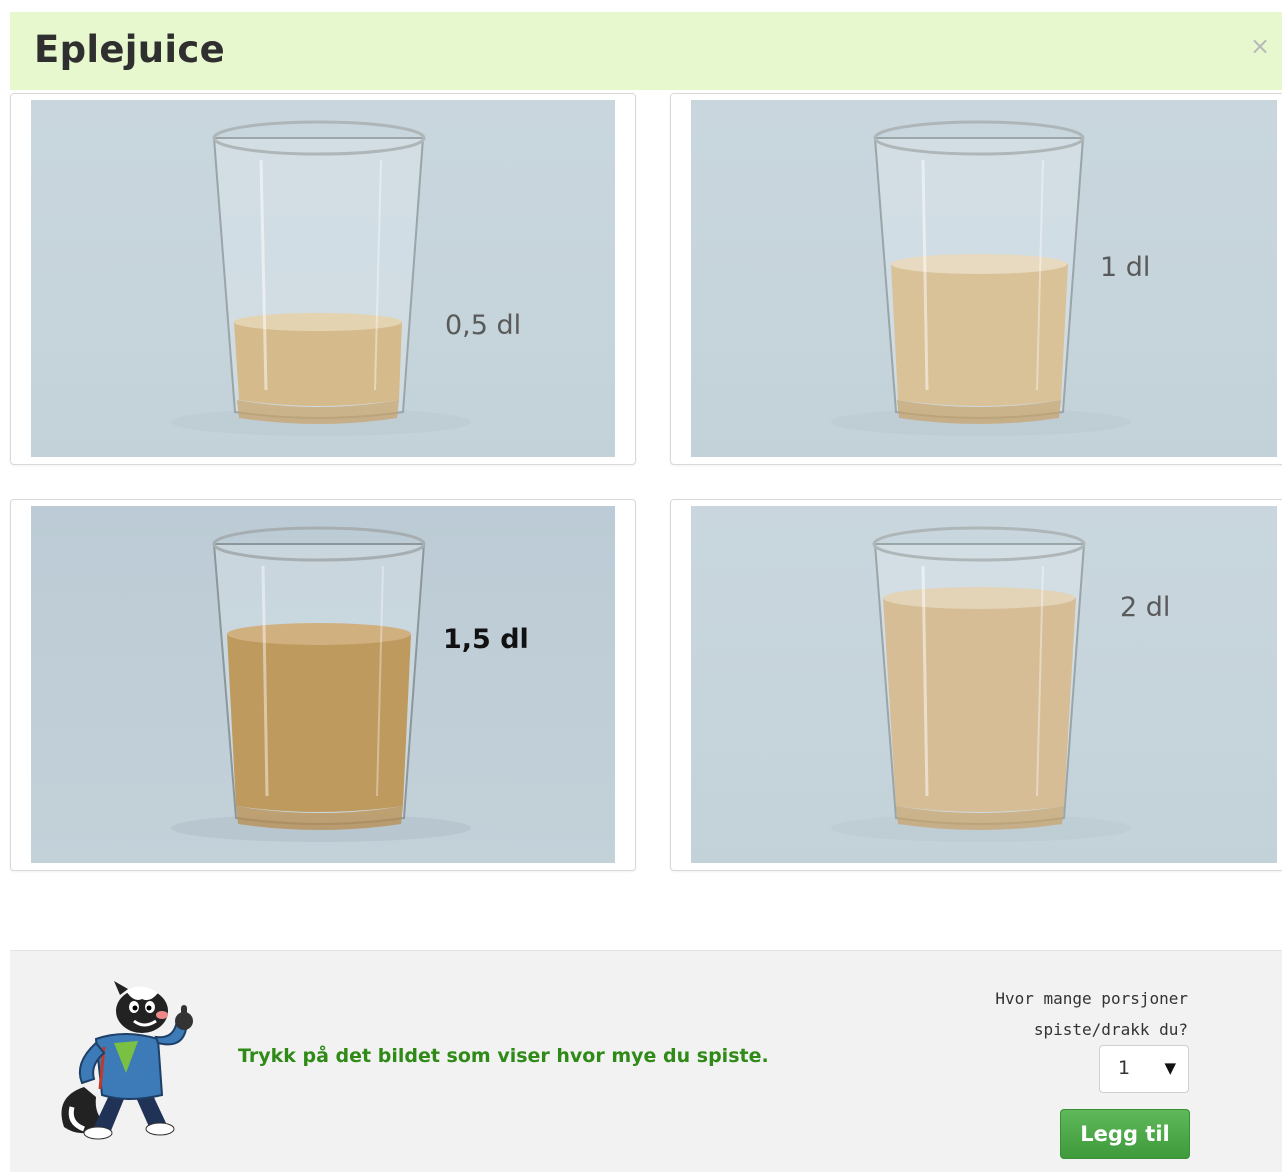  I want to click on portion-question: Hvor mange porsjoner spiste/drakk du?, so click(1038, 1014).